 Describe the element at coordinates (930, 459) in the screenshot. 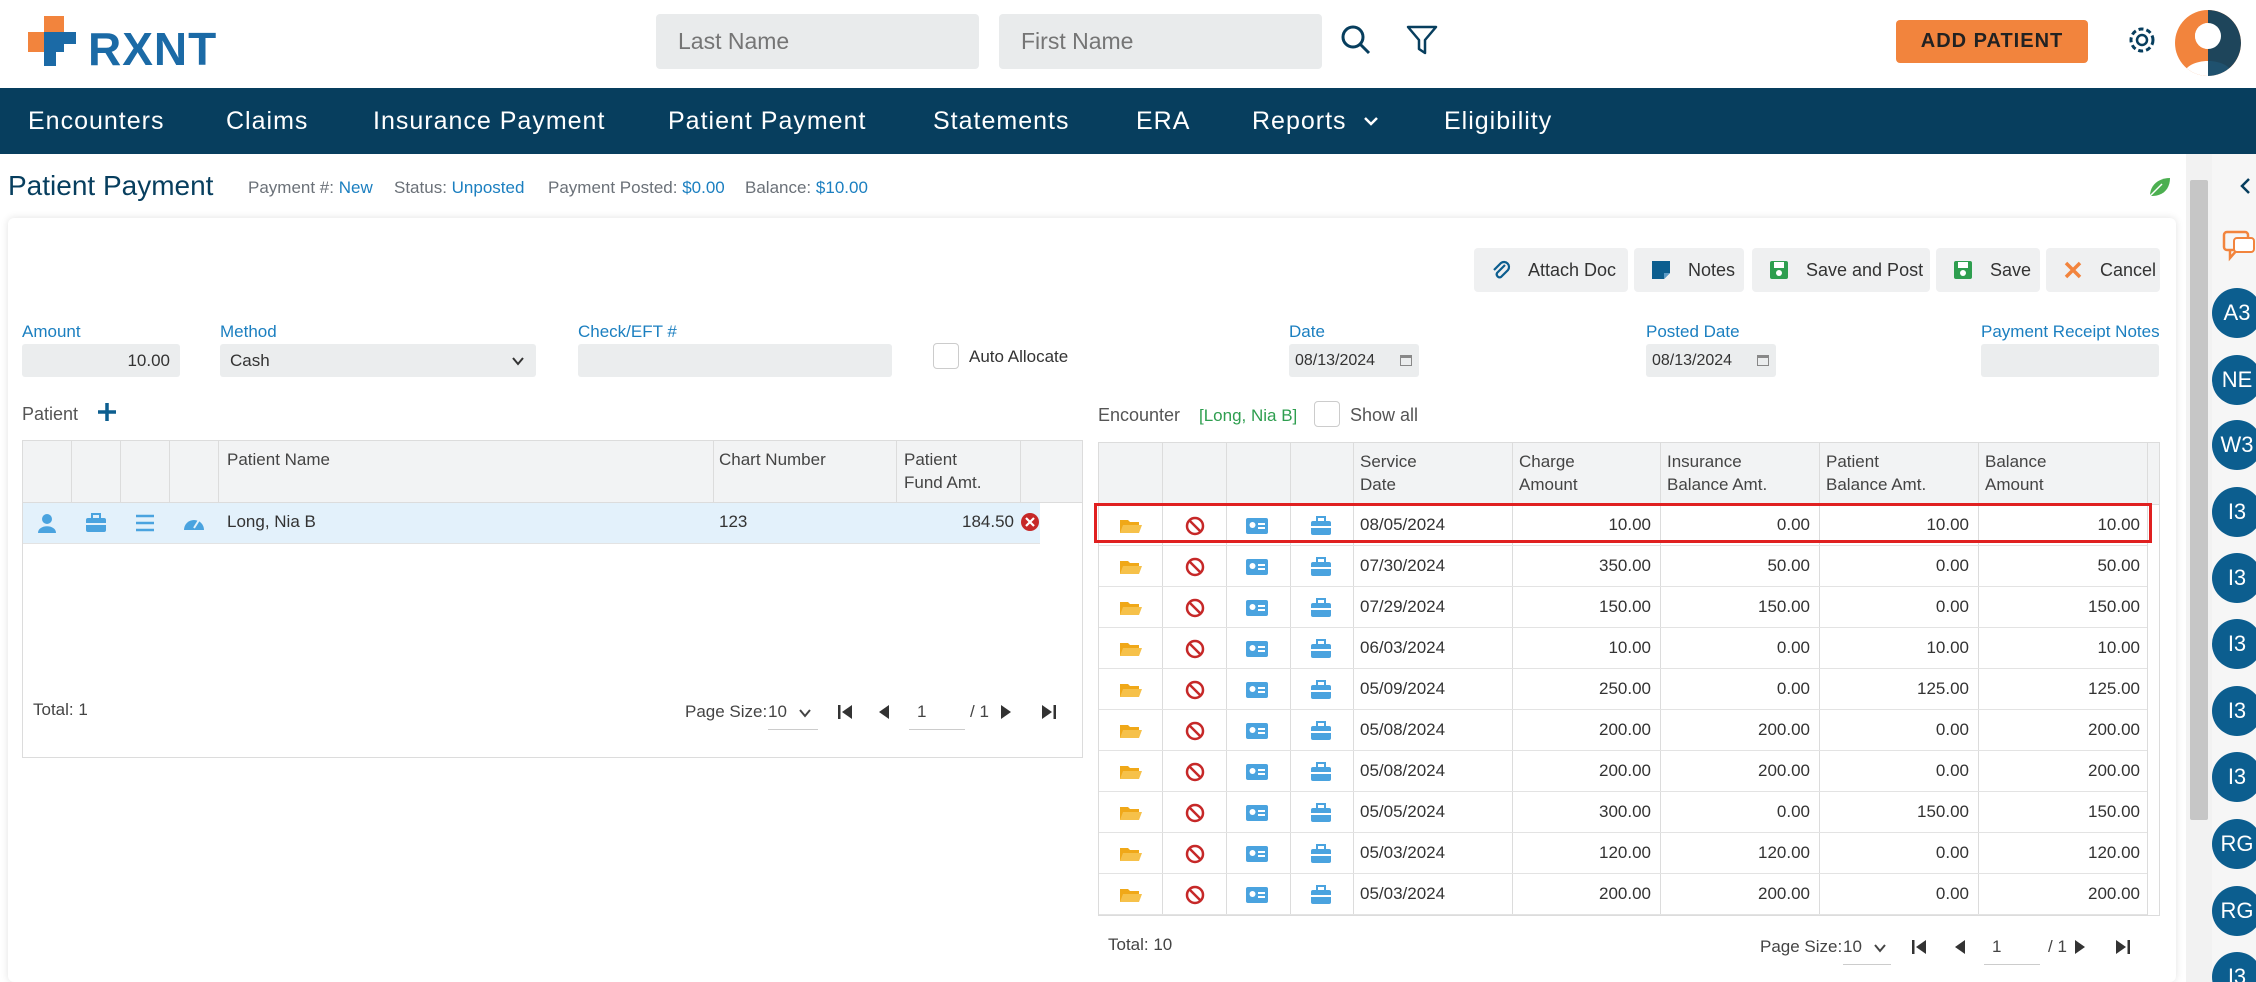

I see `col-patient-fund-1: Patient` at that location.